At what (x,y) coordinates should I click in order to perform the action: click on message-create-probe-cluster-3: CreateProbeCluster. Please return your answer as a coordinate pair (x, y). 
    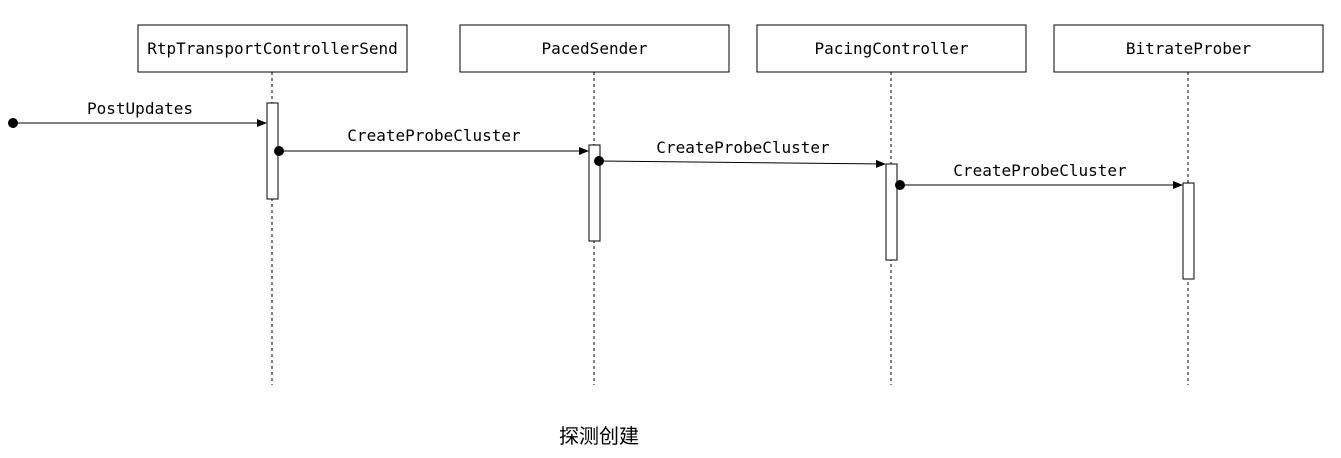
    Looking at the image, I should click on (1039, 175).